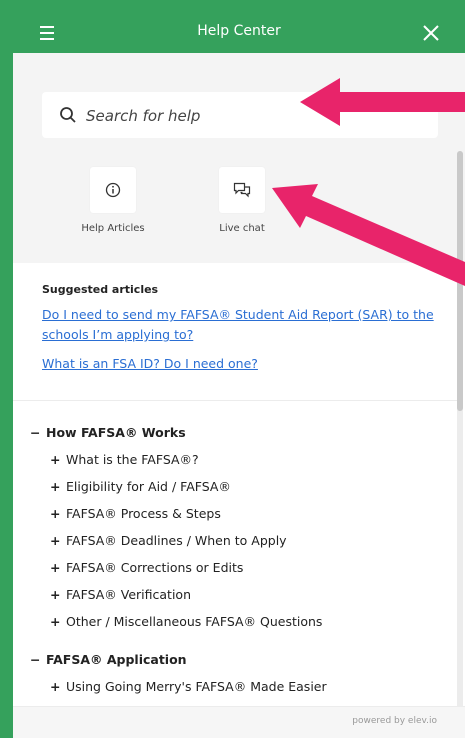 This screenshot has width=465, height=738. What do you see at coordinates (242, 364) in the screenshot?
I see `suggested-article-link: What is an FSA ID? Do I need one?` at bounding box center [242, 364].